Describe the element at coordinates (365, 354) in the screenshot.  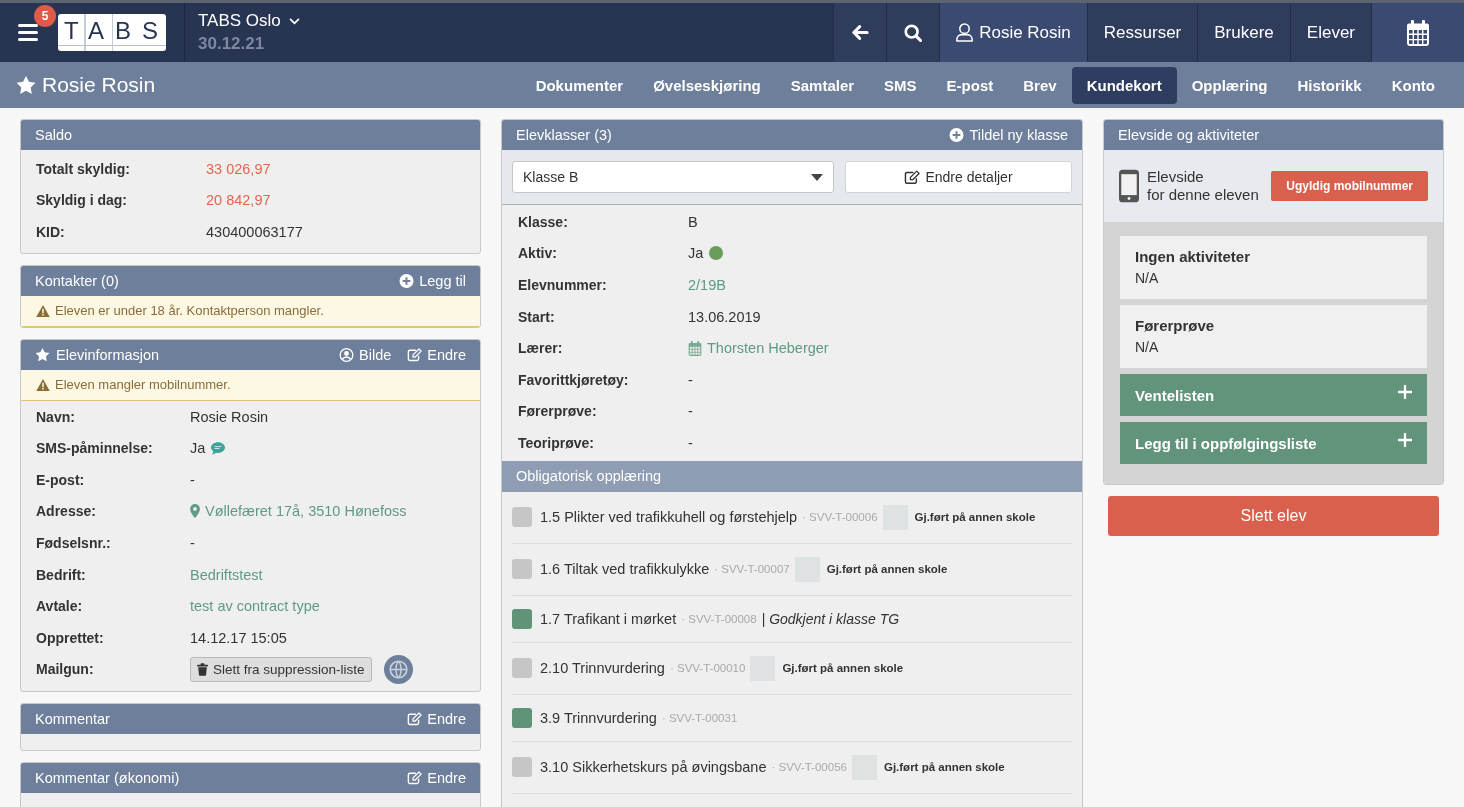
I see `photo-link: Bilde` at that location.